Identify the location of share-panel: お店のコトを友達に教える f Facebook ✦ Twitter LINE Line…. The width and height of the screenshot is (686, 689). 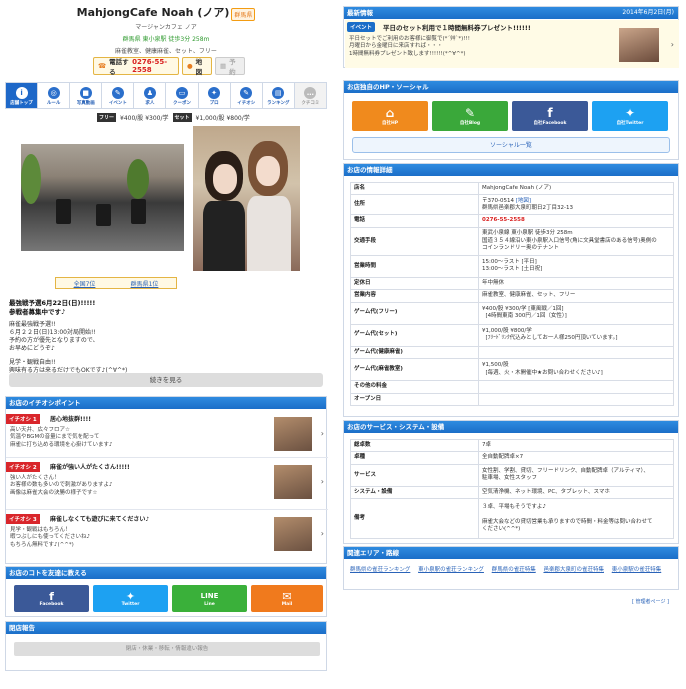
(166, 591).